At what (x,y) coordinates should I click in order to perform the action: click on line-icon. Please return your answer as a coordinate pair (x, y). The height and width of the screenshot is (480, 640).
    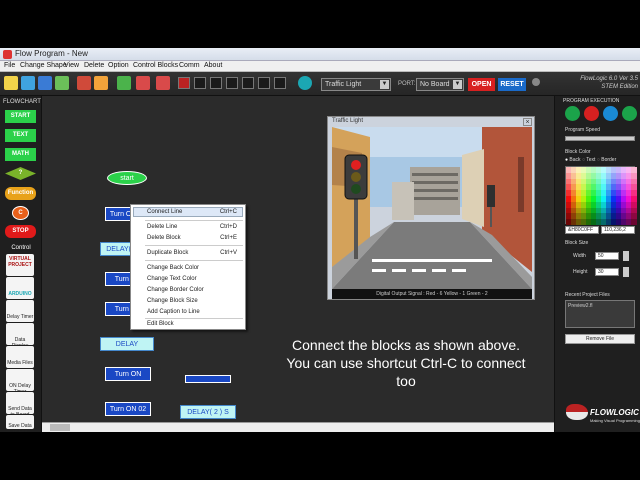
    Looking at the image, I should click on (124, 83).